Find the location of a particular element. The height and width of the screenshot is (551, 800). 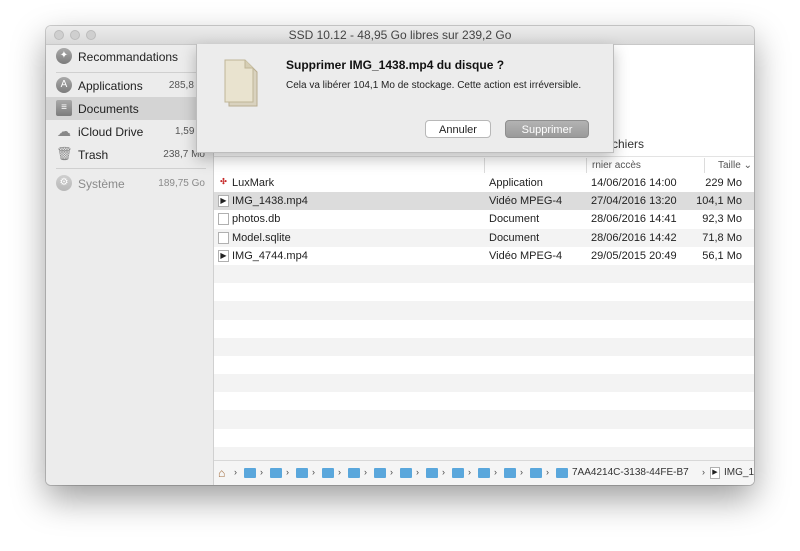

cell-size: 229 Mo is located at coordinates (723, 183).